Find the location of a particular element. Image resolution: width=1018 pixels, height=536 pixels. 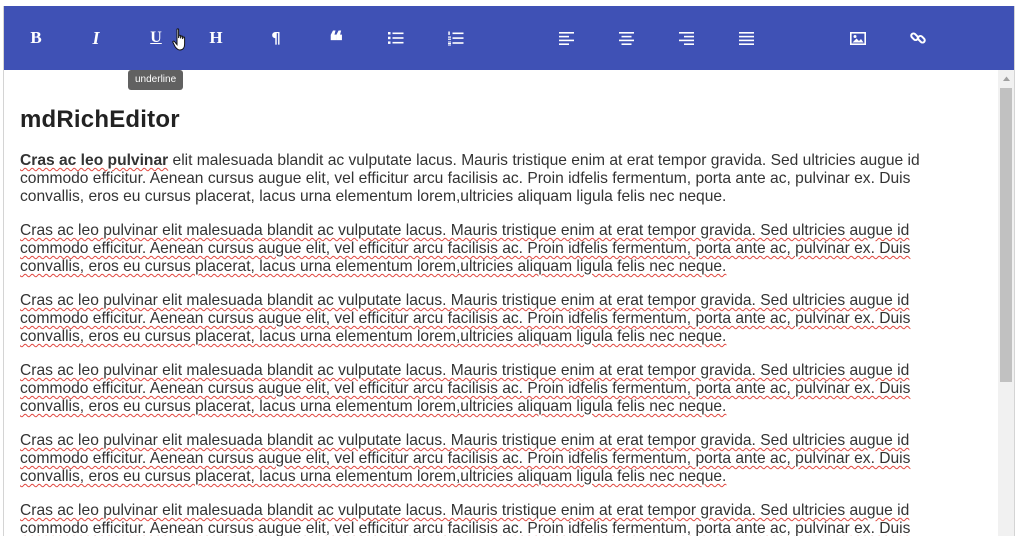

scroll-up-arrow-icon is located at coordinates (1006, 78).